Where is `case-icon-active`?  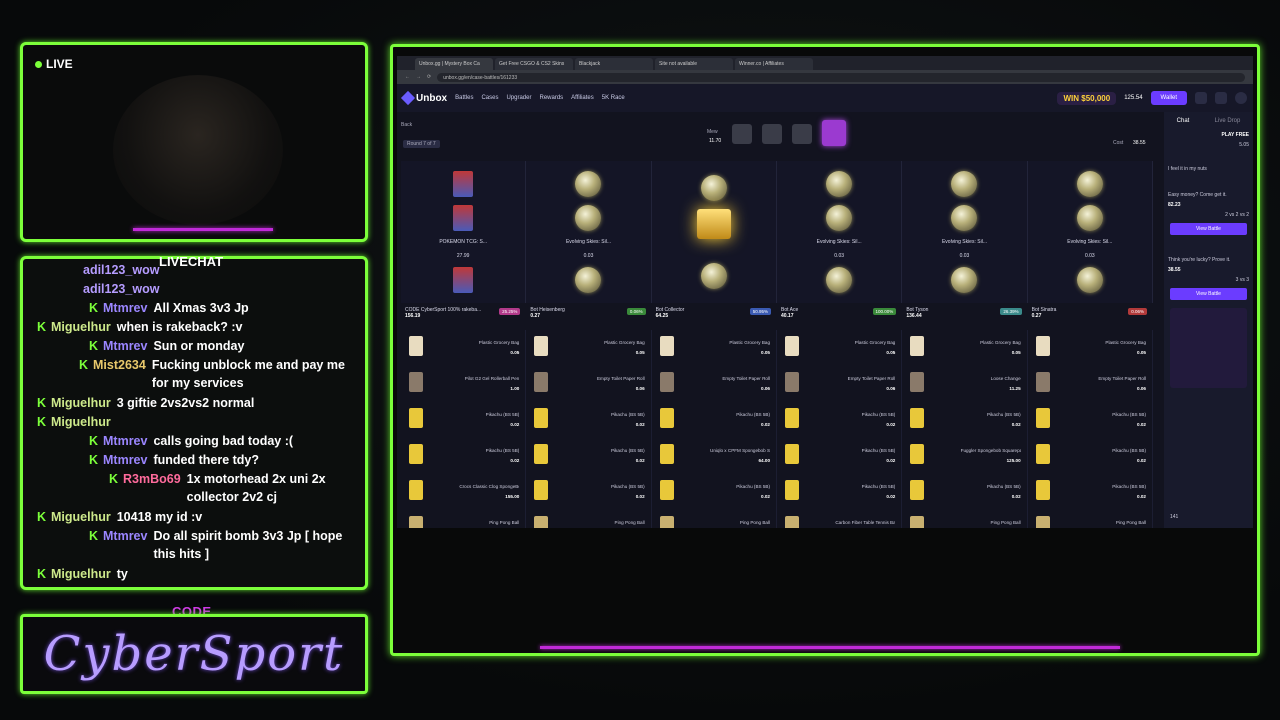 case-icon-active is located at coordinates (834, 133).